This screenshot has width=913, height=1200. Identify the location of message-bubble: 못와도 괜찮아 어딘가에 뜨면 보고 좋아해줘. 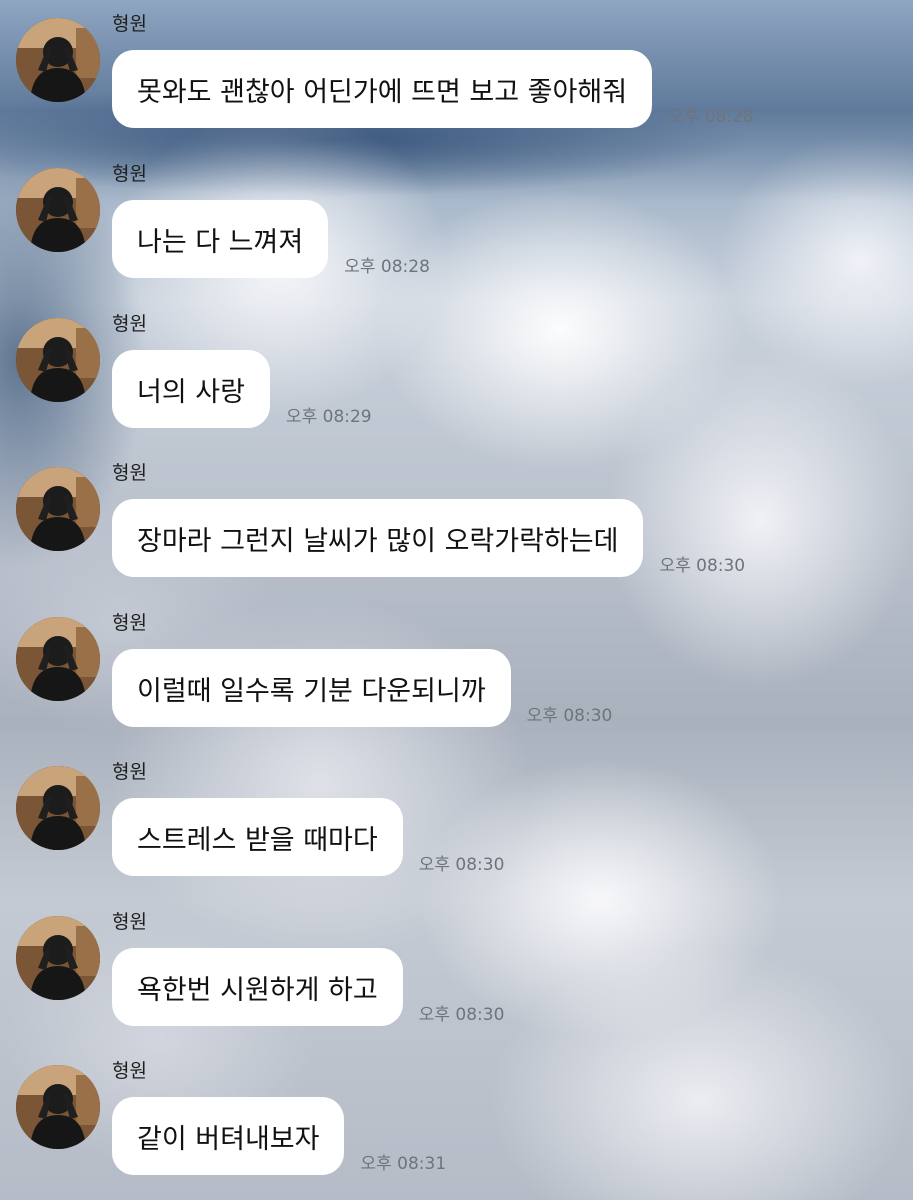
(382, 89).